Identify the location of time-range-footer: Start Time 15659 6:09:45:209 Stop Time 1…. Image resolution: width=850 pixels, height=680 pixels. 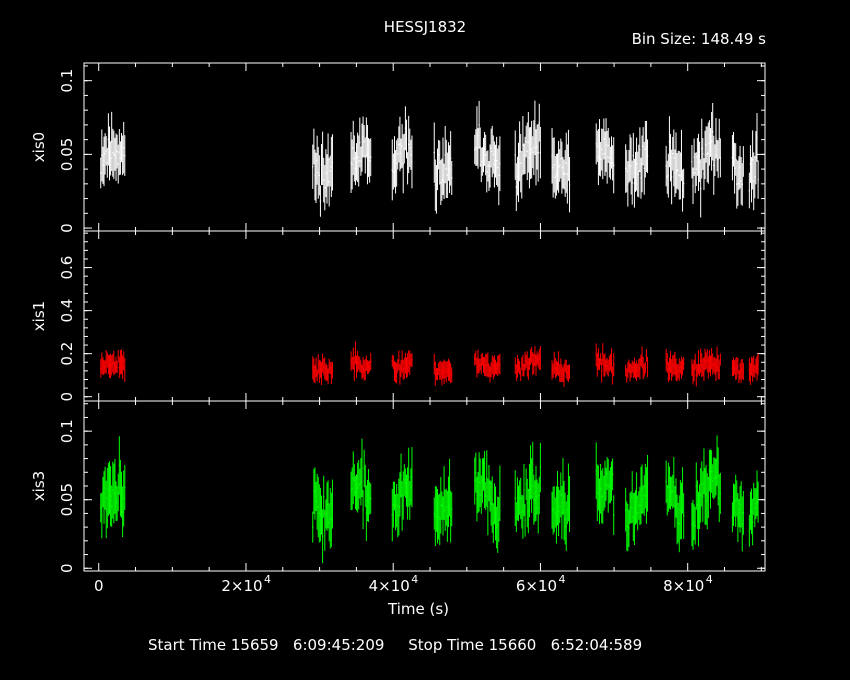
(395, 645).